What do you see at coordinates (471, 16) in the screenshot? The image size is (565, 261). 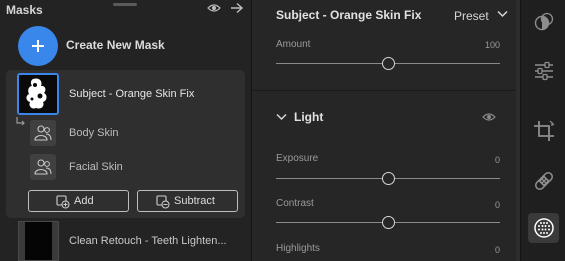 I see `preset-dropdown: Preset` at bounding box center [471, 16].